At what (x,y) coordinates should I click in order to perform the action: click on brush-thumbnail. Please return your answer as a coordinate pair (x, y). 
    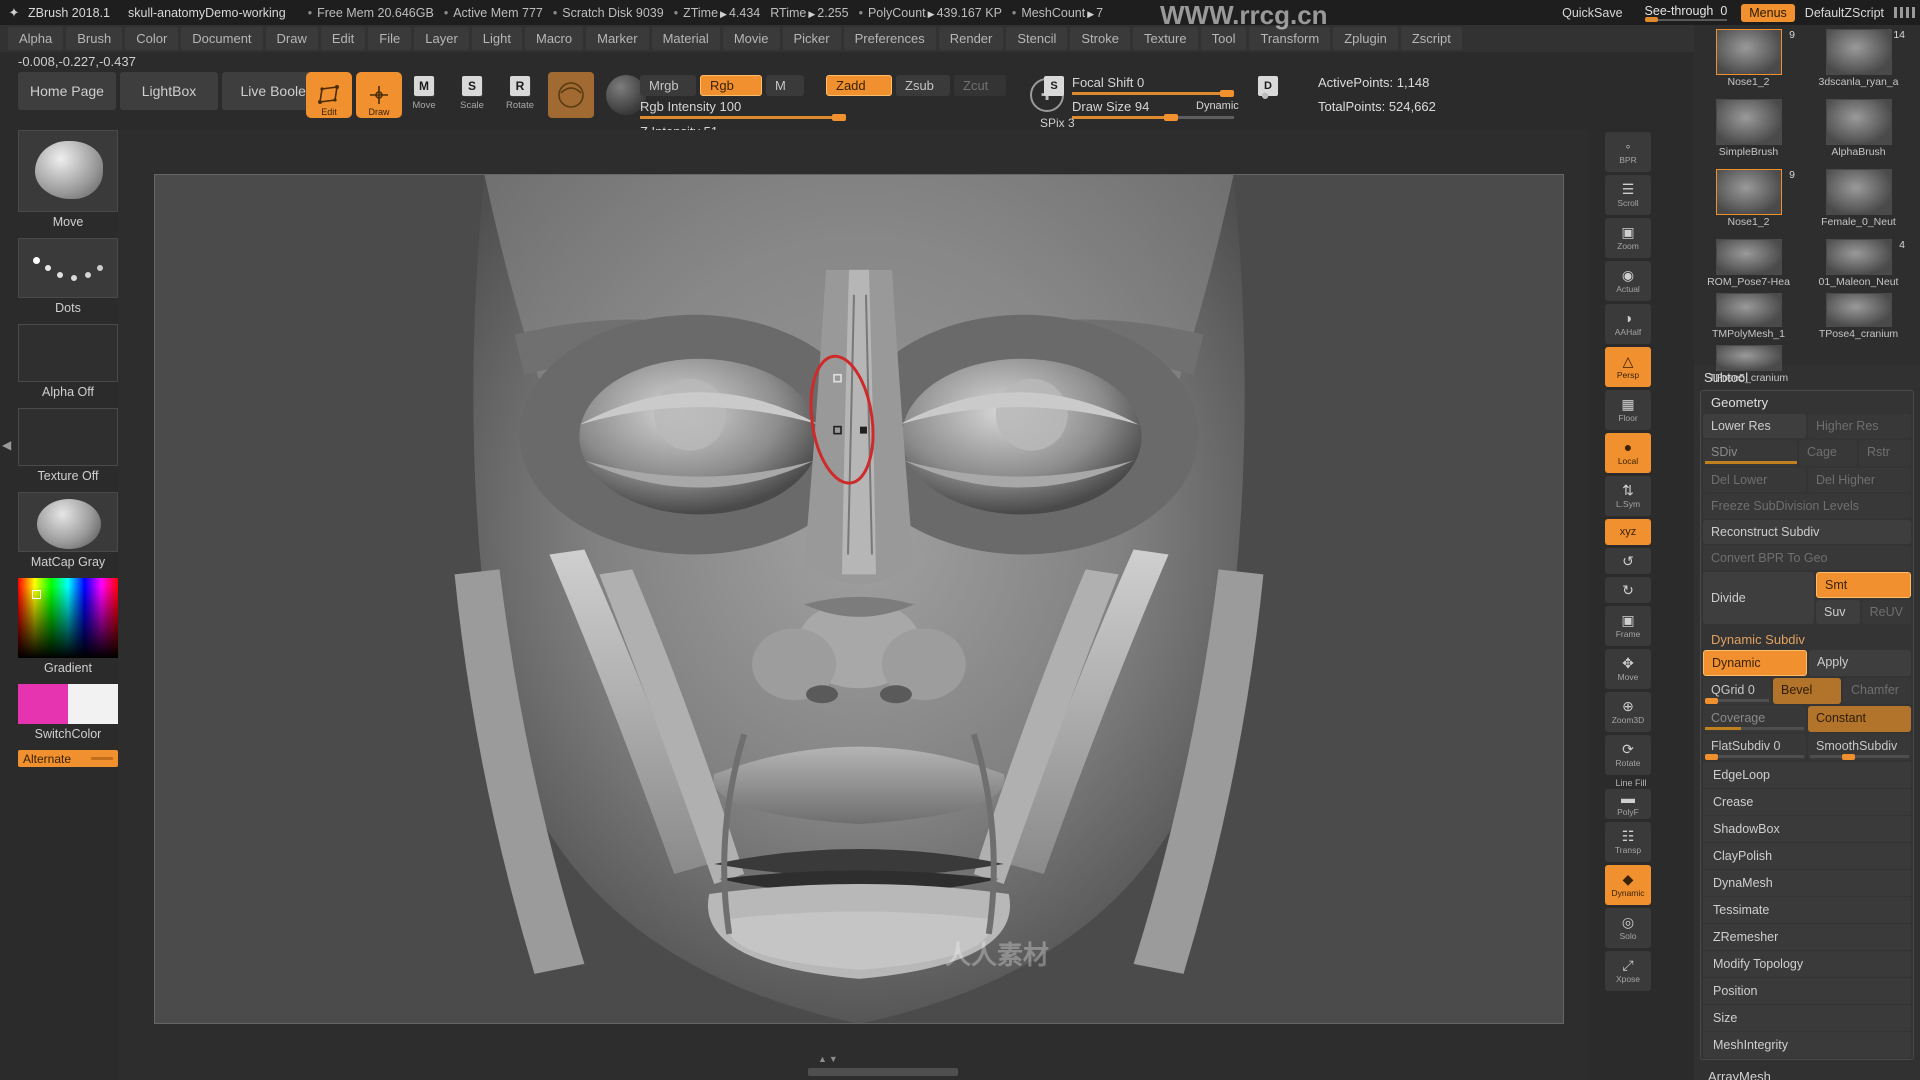
    Looking at the image, I should click on (68, 171).